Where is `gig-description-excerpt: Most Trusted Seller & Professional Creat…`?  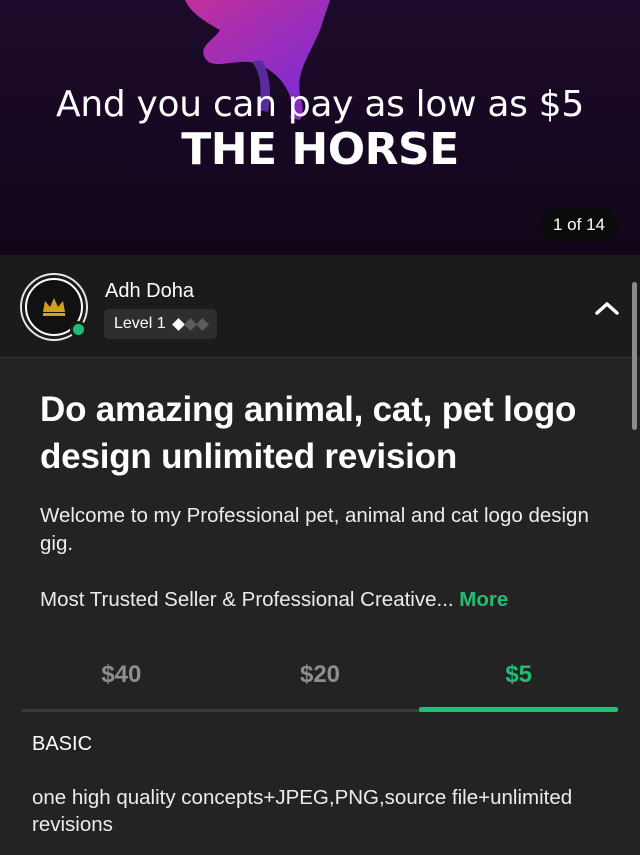 gig-description-excerpt: Most Trusted Seller & Professional Creat… is located at coordinates (247, 599).